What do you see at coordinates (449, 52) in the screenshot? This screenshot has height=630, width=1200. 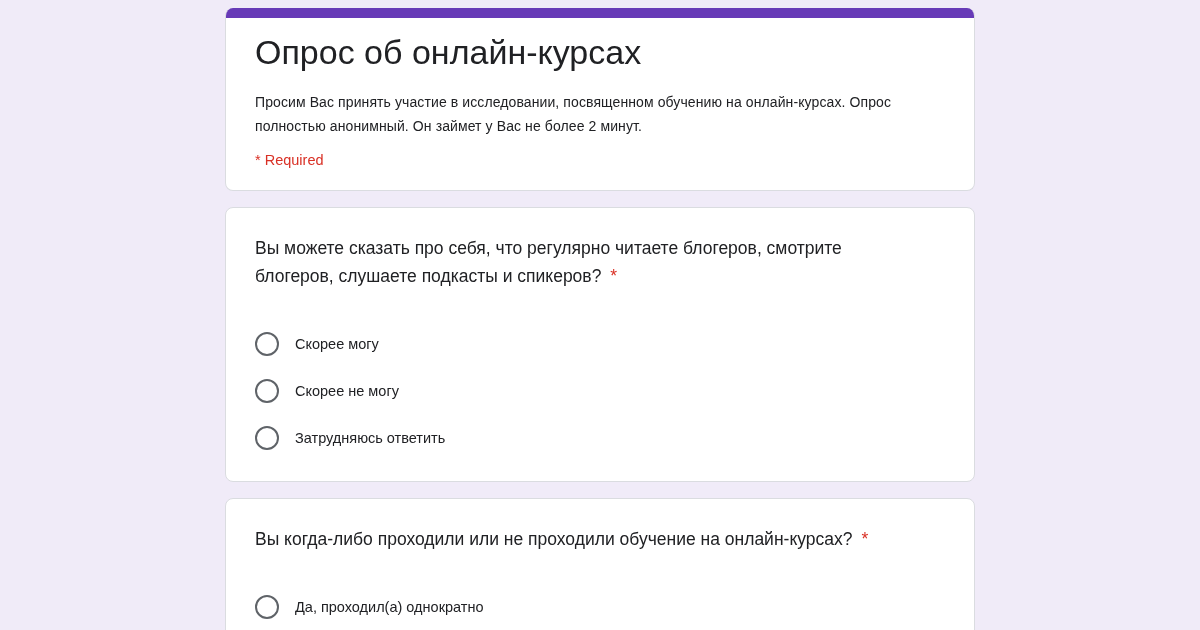 I see `form-title: Опрос об онлайн-курсах` at bounding box center [449, 52].